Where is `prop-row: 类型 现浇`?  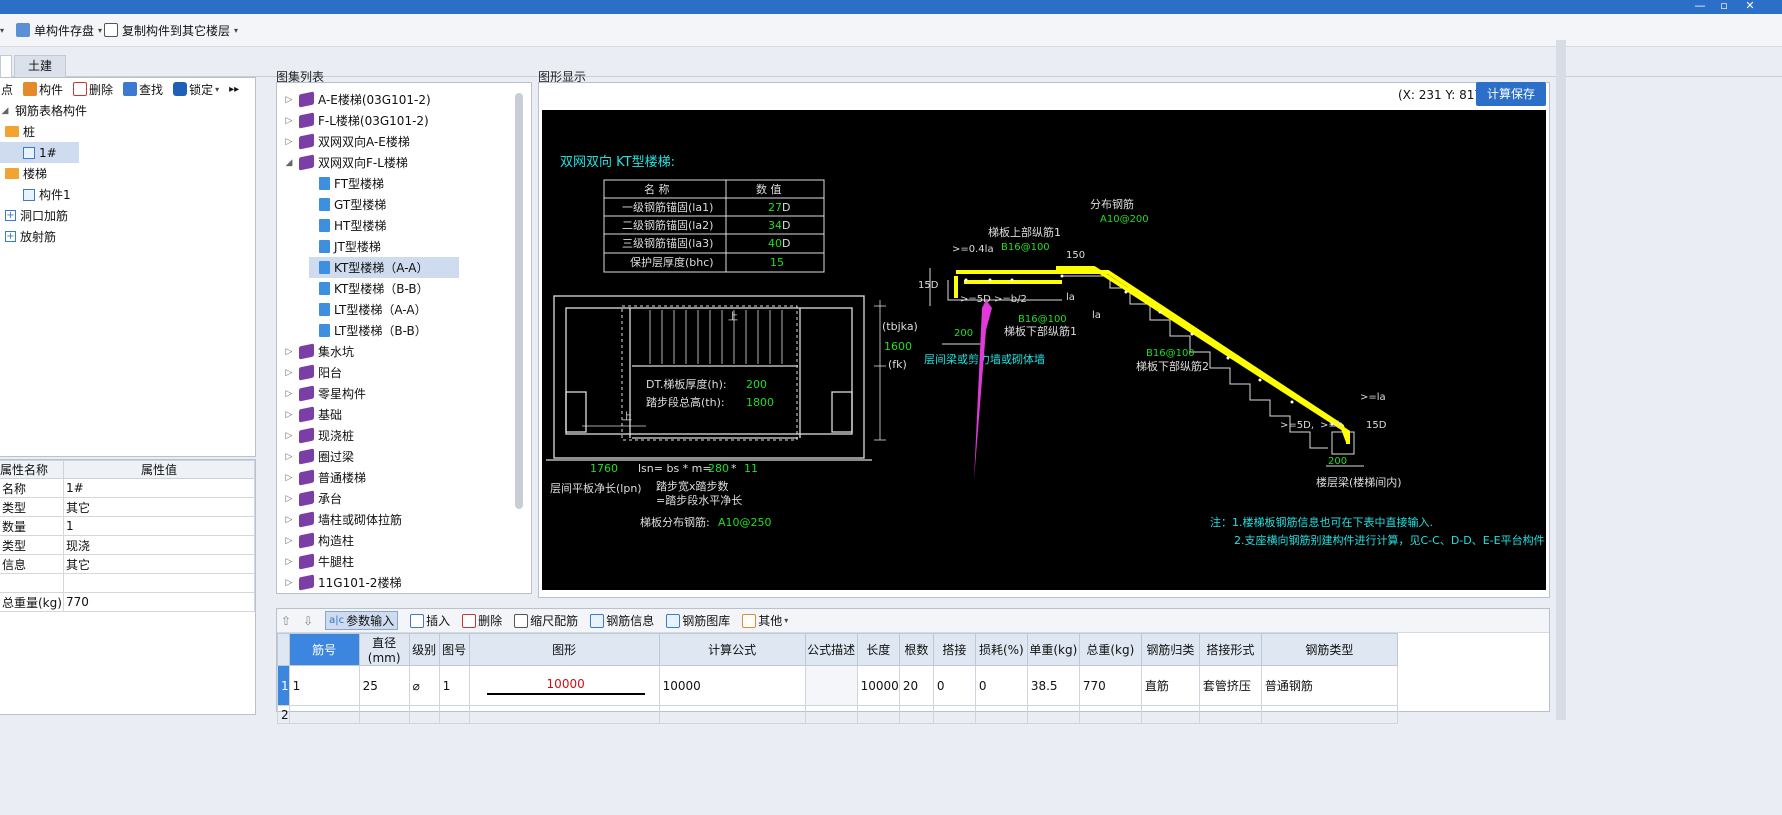
prop-row: 类型 现浇 is located at coordinates (127, 545).